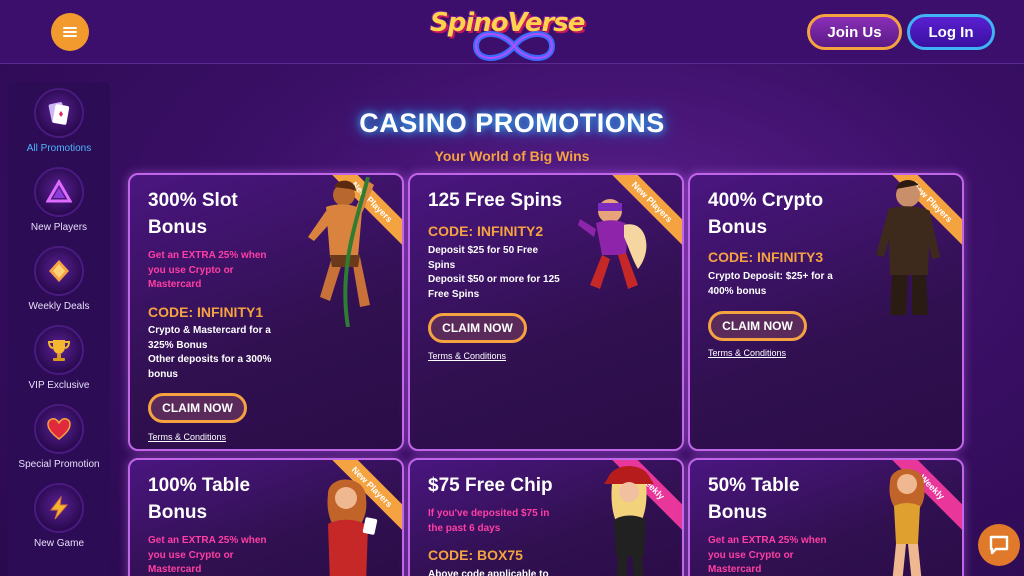 This screenshot has height=576, width=1024. Describe the element at coordinates (59, 464) in the screenshot. I see `sidebar-item-label: Special Promotion` at that location.